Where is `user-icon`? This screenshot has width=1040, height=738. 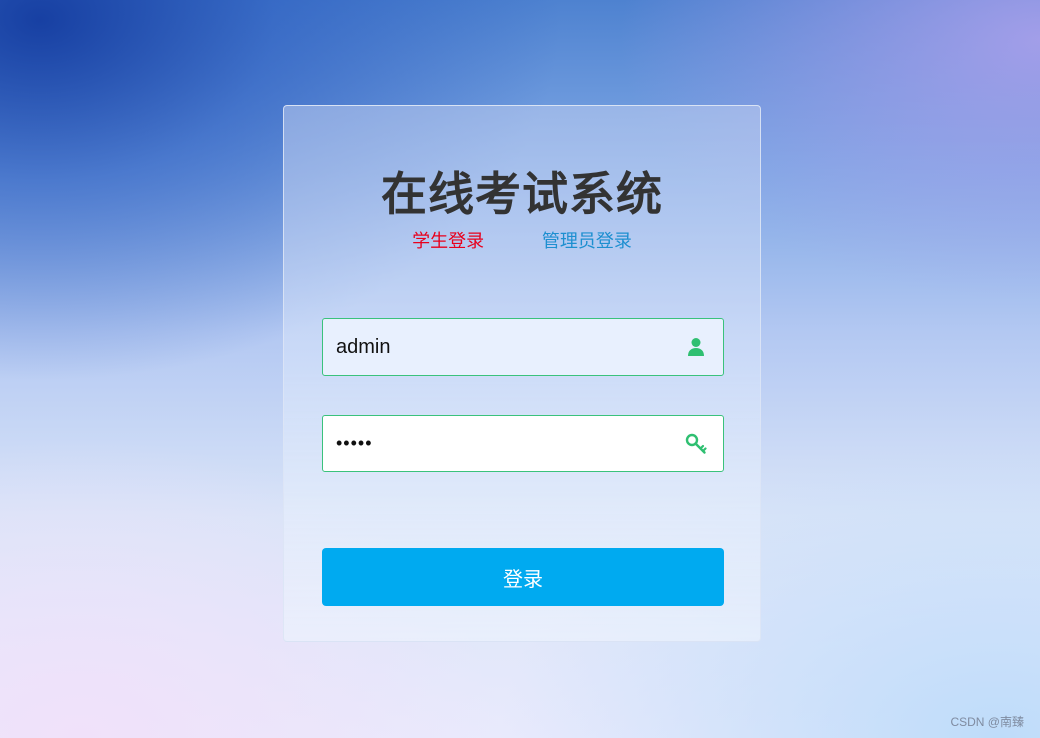 user-icon is located at coordinates (696, 347).